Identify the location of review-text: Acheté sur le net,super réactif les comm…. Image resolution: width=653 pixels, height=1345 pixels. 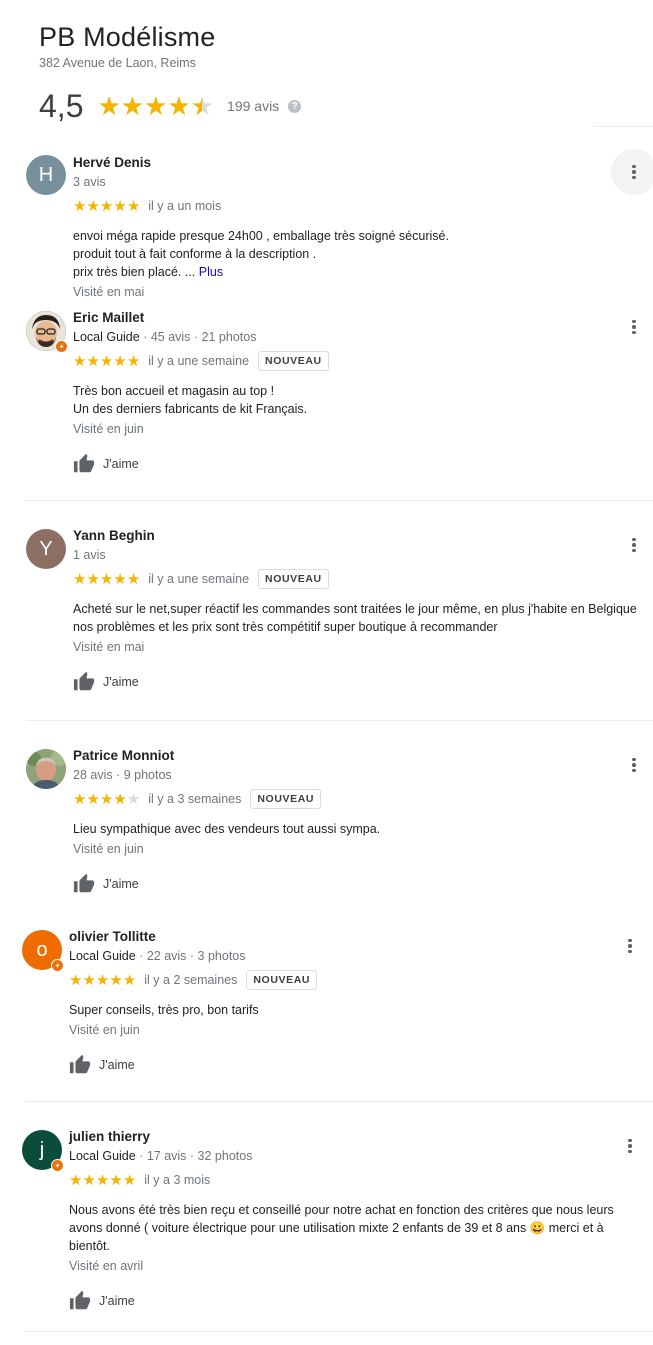
(355, 618).